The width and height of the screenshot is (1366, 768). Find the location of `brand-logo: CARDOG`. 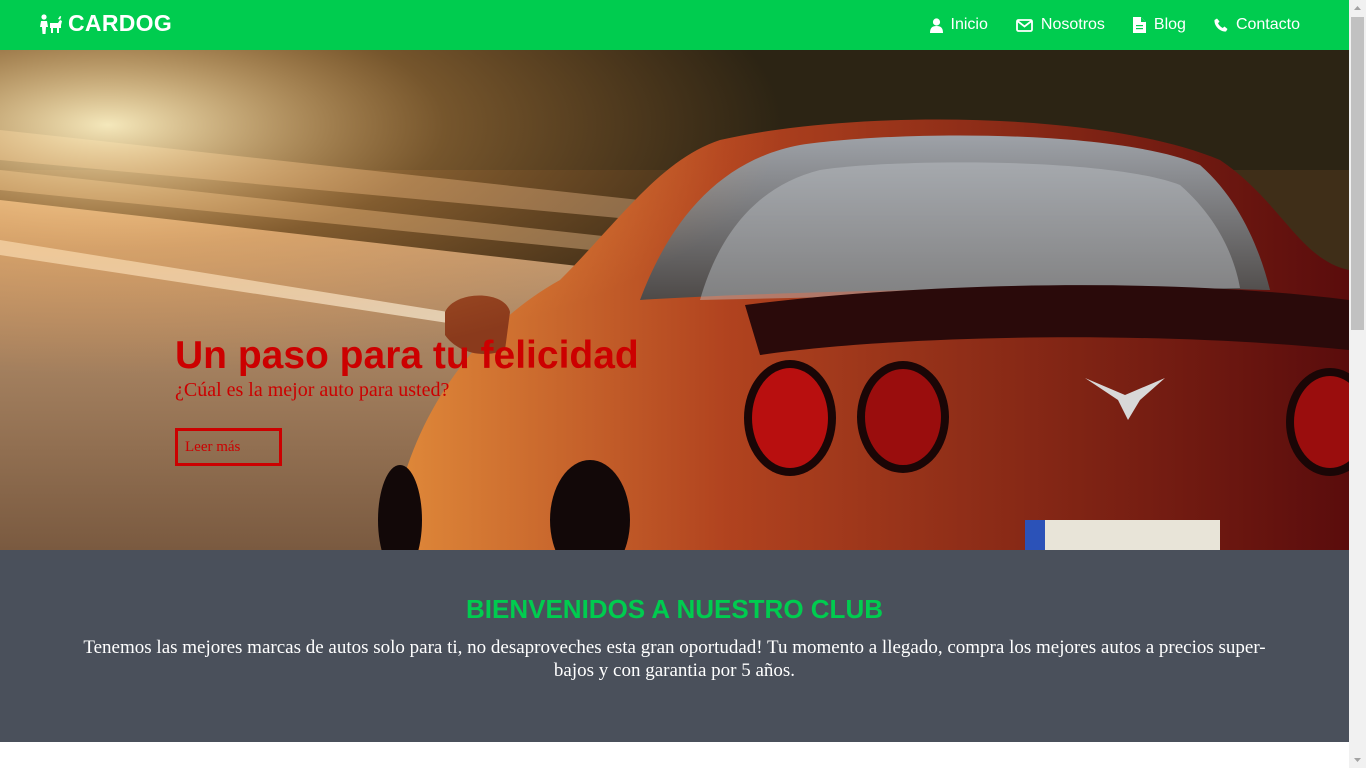

brand-logo: CARDOG is located at coordinates (105, 23).